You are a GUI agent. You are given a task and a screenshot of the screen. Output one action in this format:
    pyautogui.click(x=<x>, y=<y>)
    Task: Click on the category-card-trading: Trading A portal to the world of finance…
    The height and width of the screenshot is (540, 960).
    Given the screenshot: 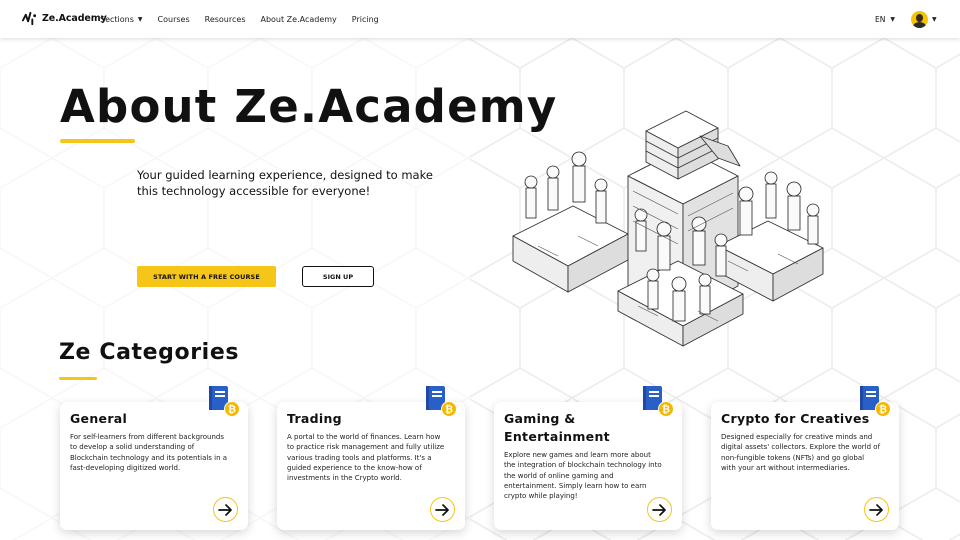 What is the action you would take?
    pyautogui.click(x=371, y=466)
    